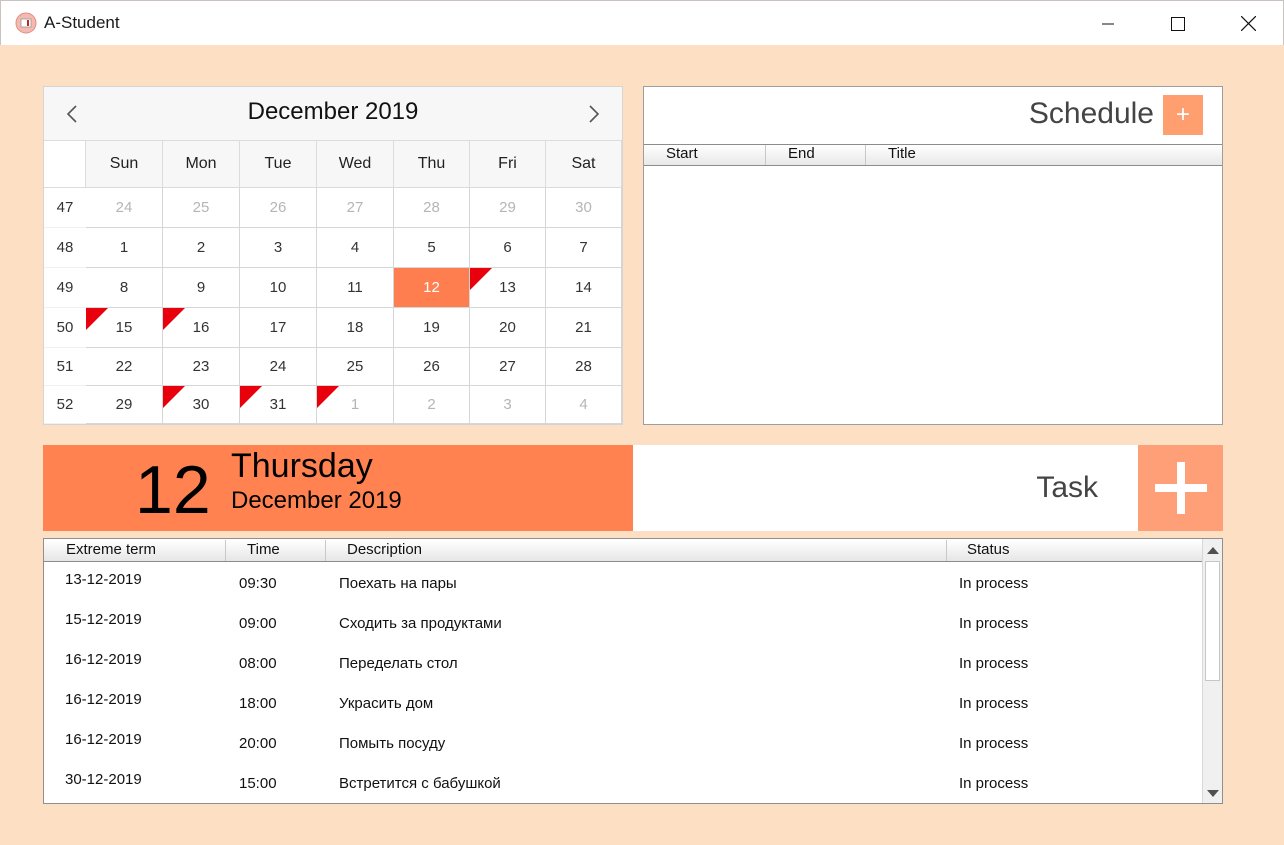 Image resolution: width=1284 pixels, height=845 pixels. I want to click on calendar-day: 7, so click(584, 248).